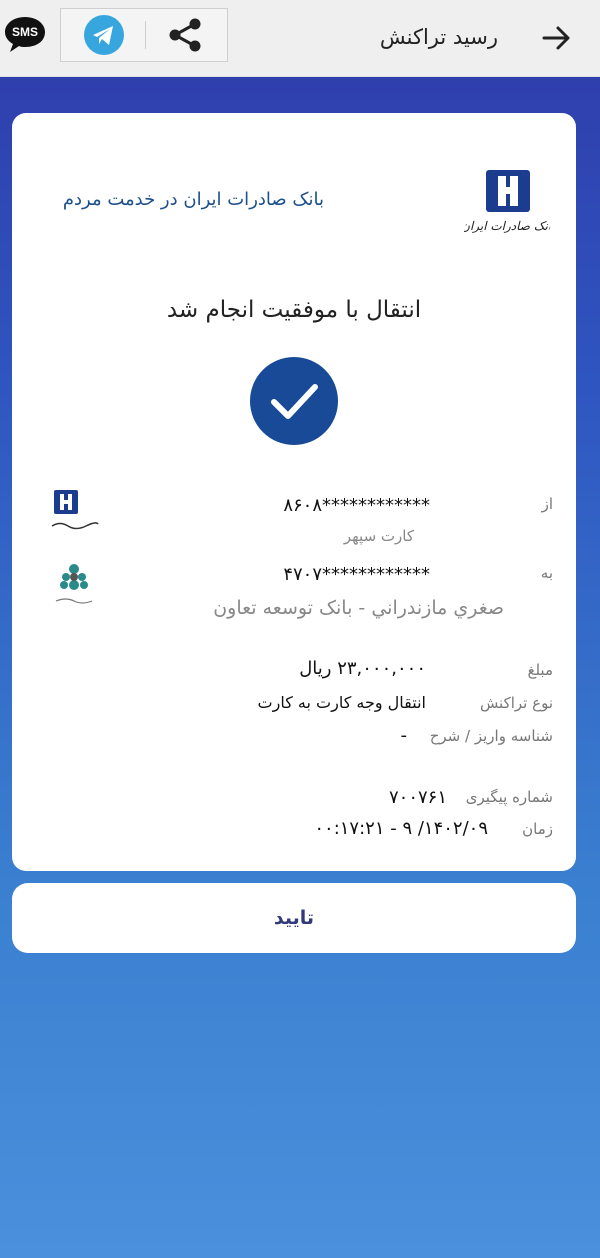  Describe the element at coordinates (401, 828) in the screenshot. I see `time-value: ۱۴۰۲/۰۹/ ۹ - ۰۰:۱۷:۲۱` at that location.